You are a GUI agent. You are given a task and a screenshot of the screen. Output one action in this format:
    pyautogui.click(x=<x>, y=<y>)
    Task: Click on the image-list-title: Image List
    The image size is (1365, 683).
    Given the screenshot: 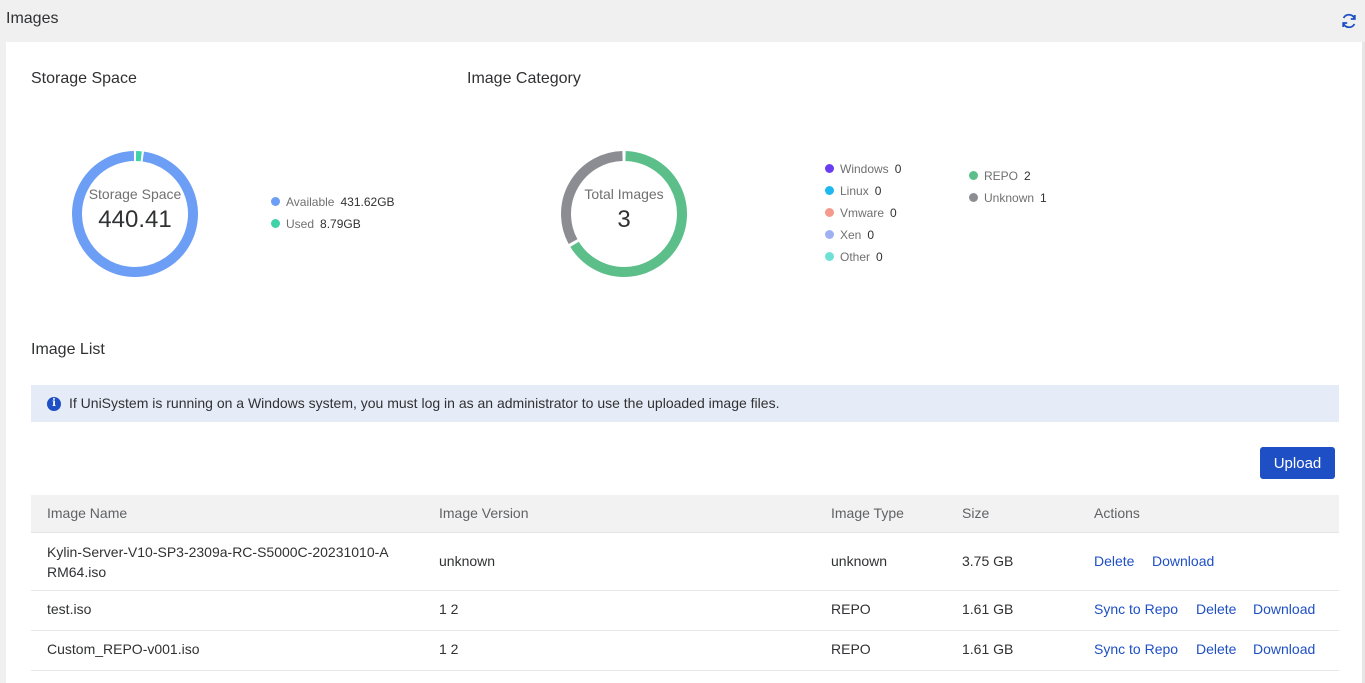 What is the action you would take?
    pyautogui.click(x=68, y=349)
    